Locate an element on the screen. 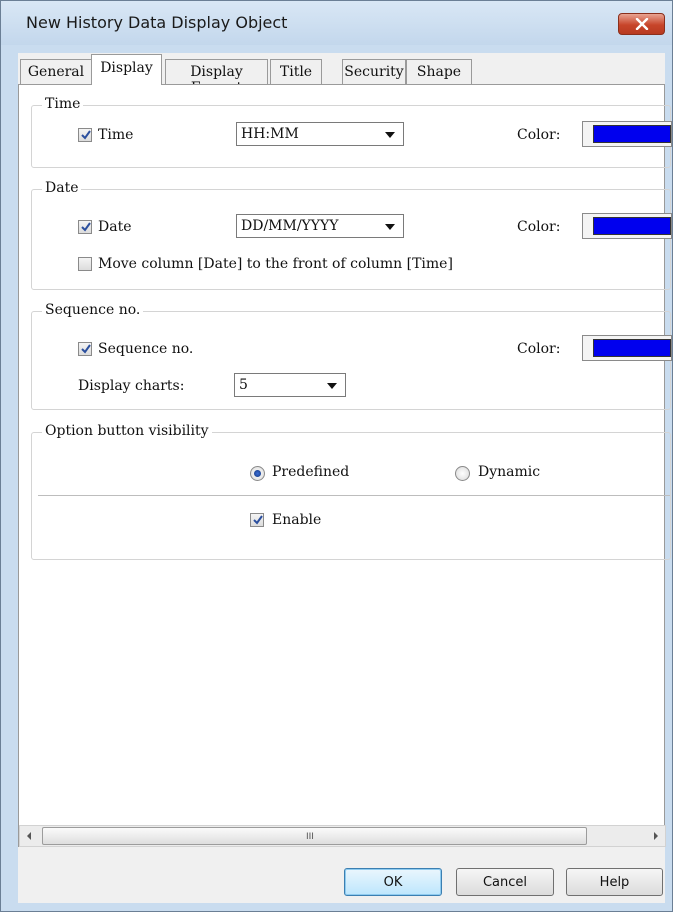 This screenshot has width=673, height=912. time-color-swatch is located at coordinates (632, 134).